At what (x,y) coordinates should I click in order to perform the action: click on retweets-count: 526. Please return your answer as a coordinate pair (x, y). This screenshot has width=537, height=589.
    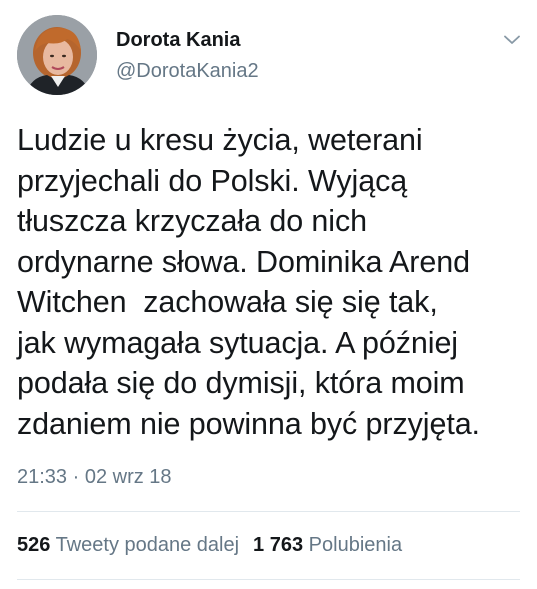
    Looking at the image, I should click on (34, 545).